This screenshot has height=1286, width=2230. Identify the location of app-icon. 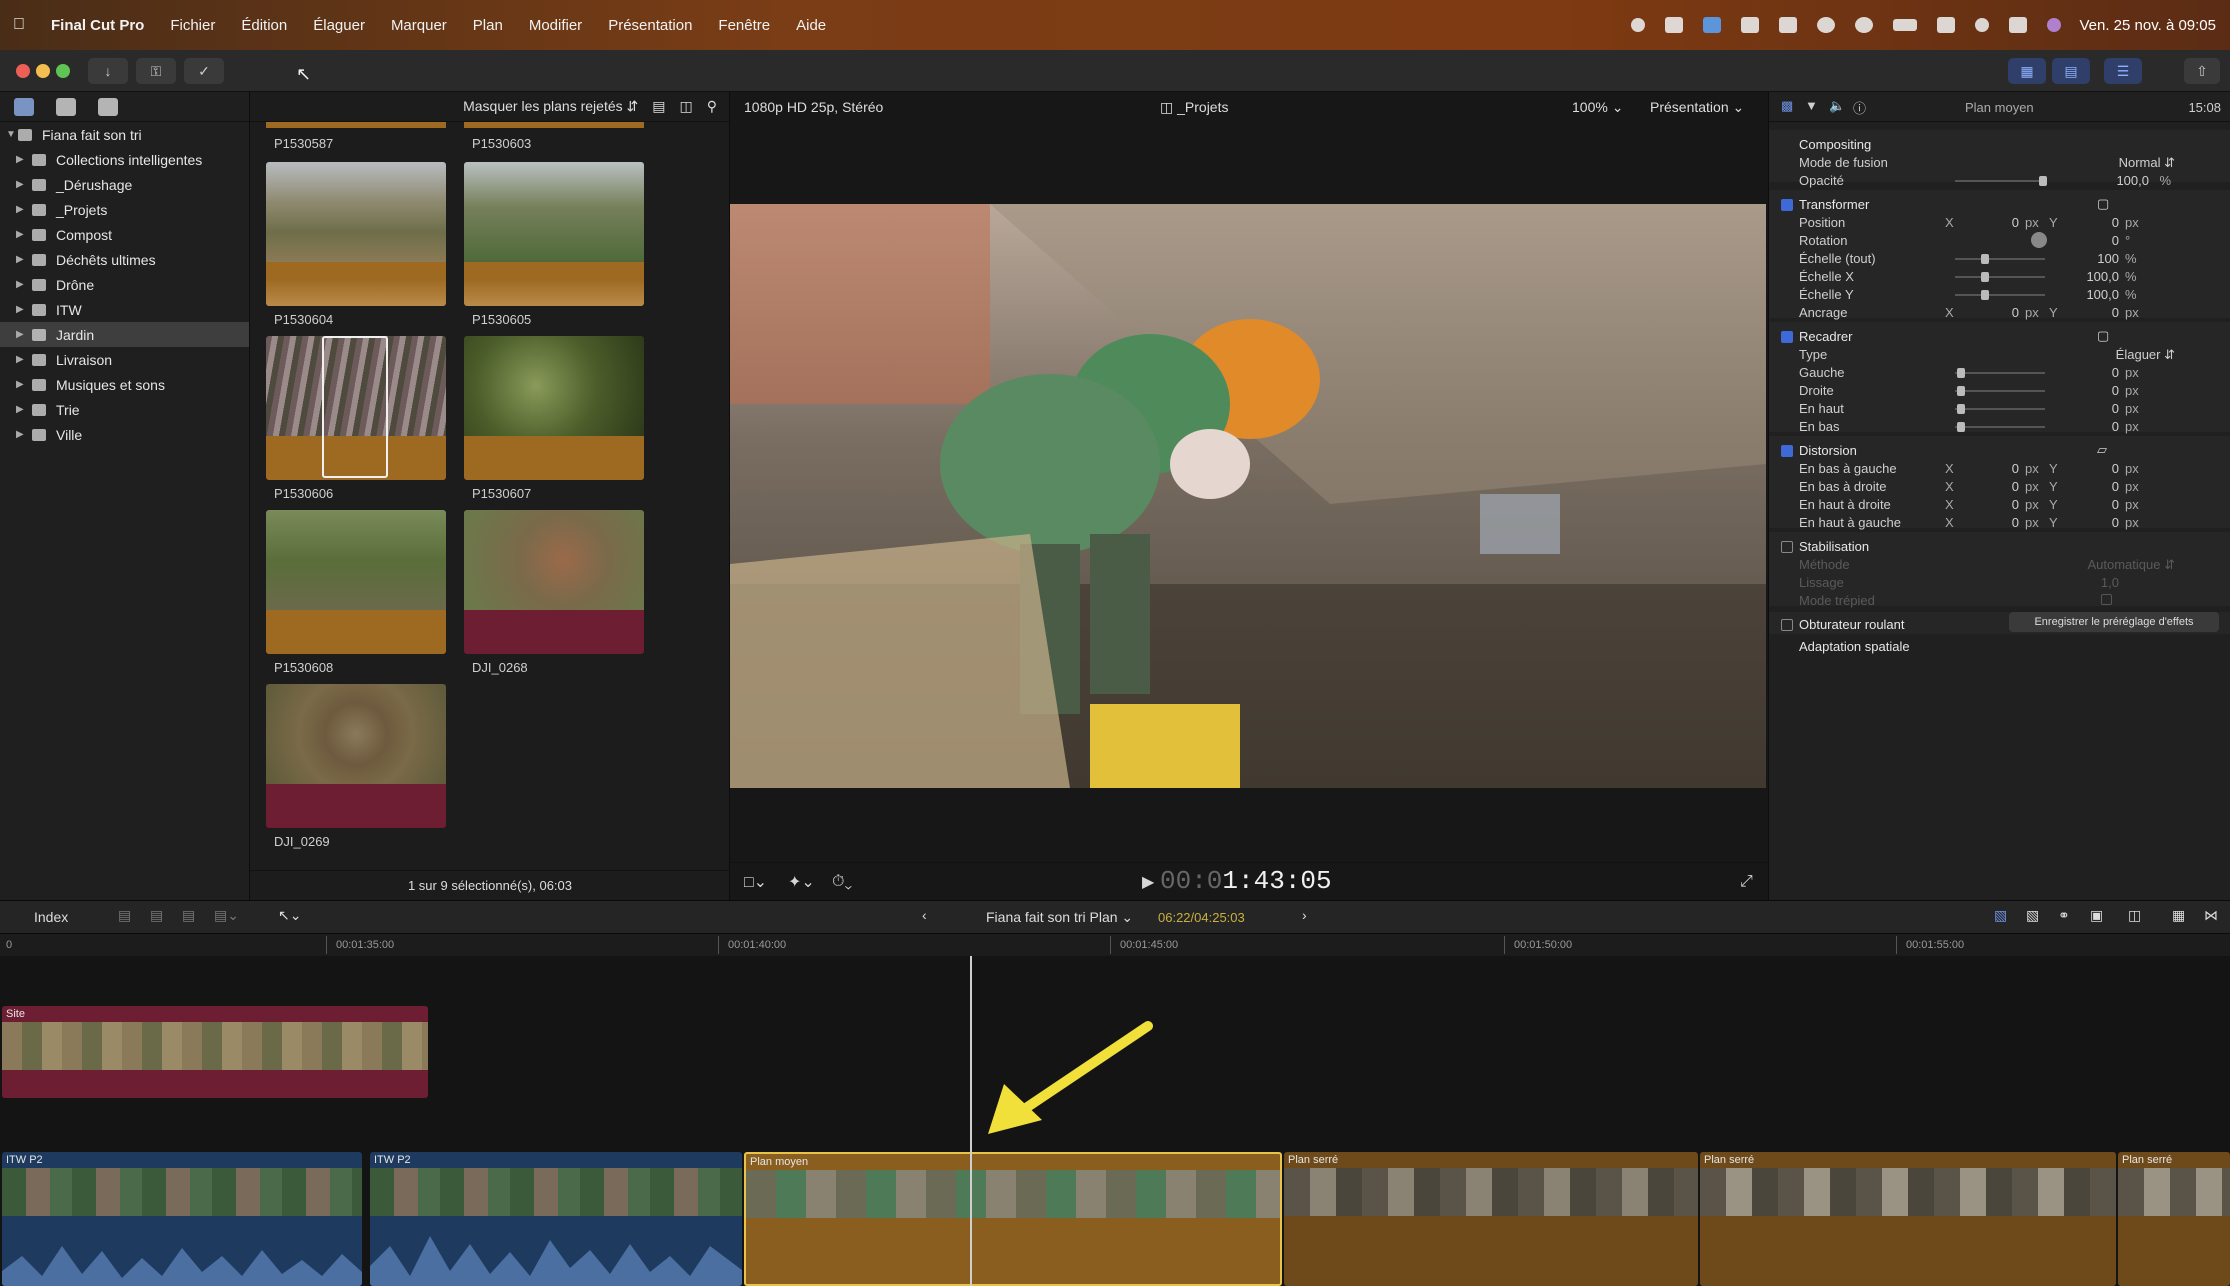
(1712, 25).